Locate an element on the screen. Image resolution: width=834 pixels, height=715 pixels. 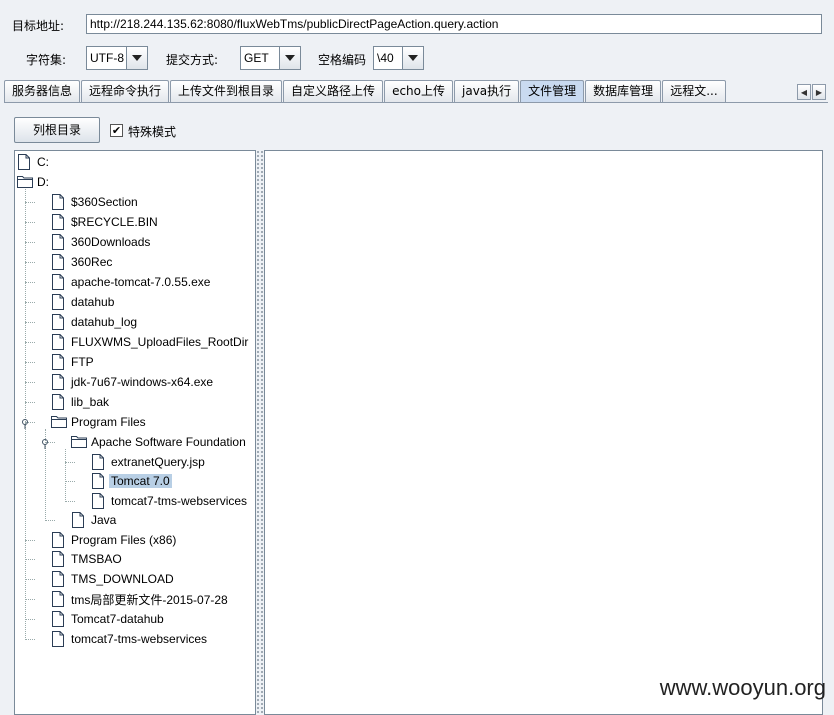
method-select: GET is located at coordinates (270, 58).